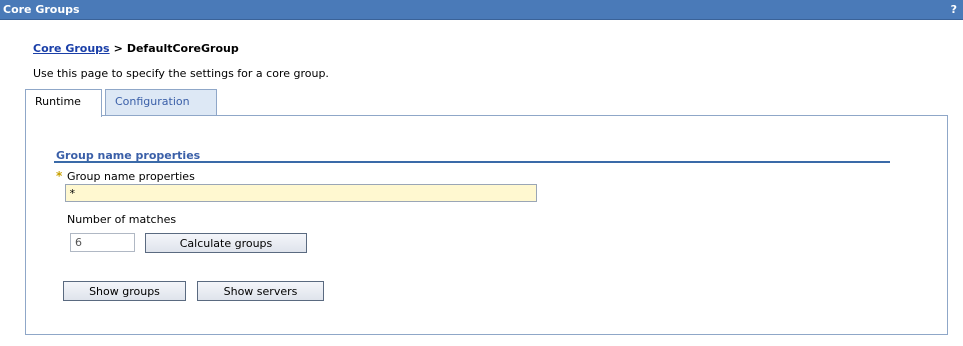 This screenshot has height=346, width=963. I want to click on breadcrumb-link-core-groups: Core Groups, so click(71, 48).